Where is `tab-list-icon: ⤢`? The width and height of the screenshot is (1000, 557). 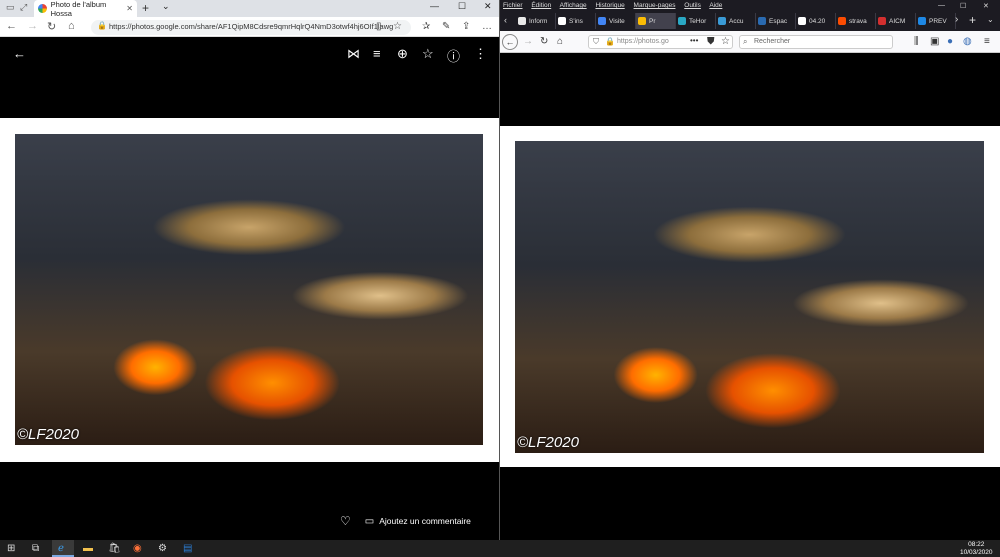 tab-list-icon: ⤢ is located at coordinates (23, 7).